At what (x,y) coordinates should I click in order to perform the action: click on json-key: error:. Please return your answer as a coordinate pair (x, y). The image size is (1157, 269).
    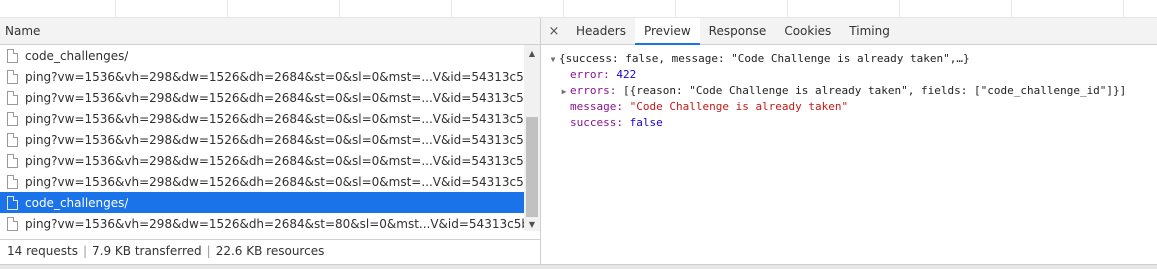
    Looking at the image, I should click on (590, 74).